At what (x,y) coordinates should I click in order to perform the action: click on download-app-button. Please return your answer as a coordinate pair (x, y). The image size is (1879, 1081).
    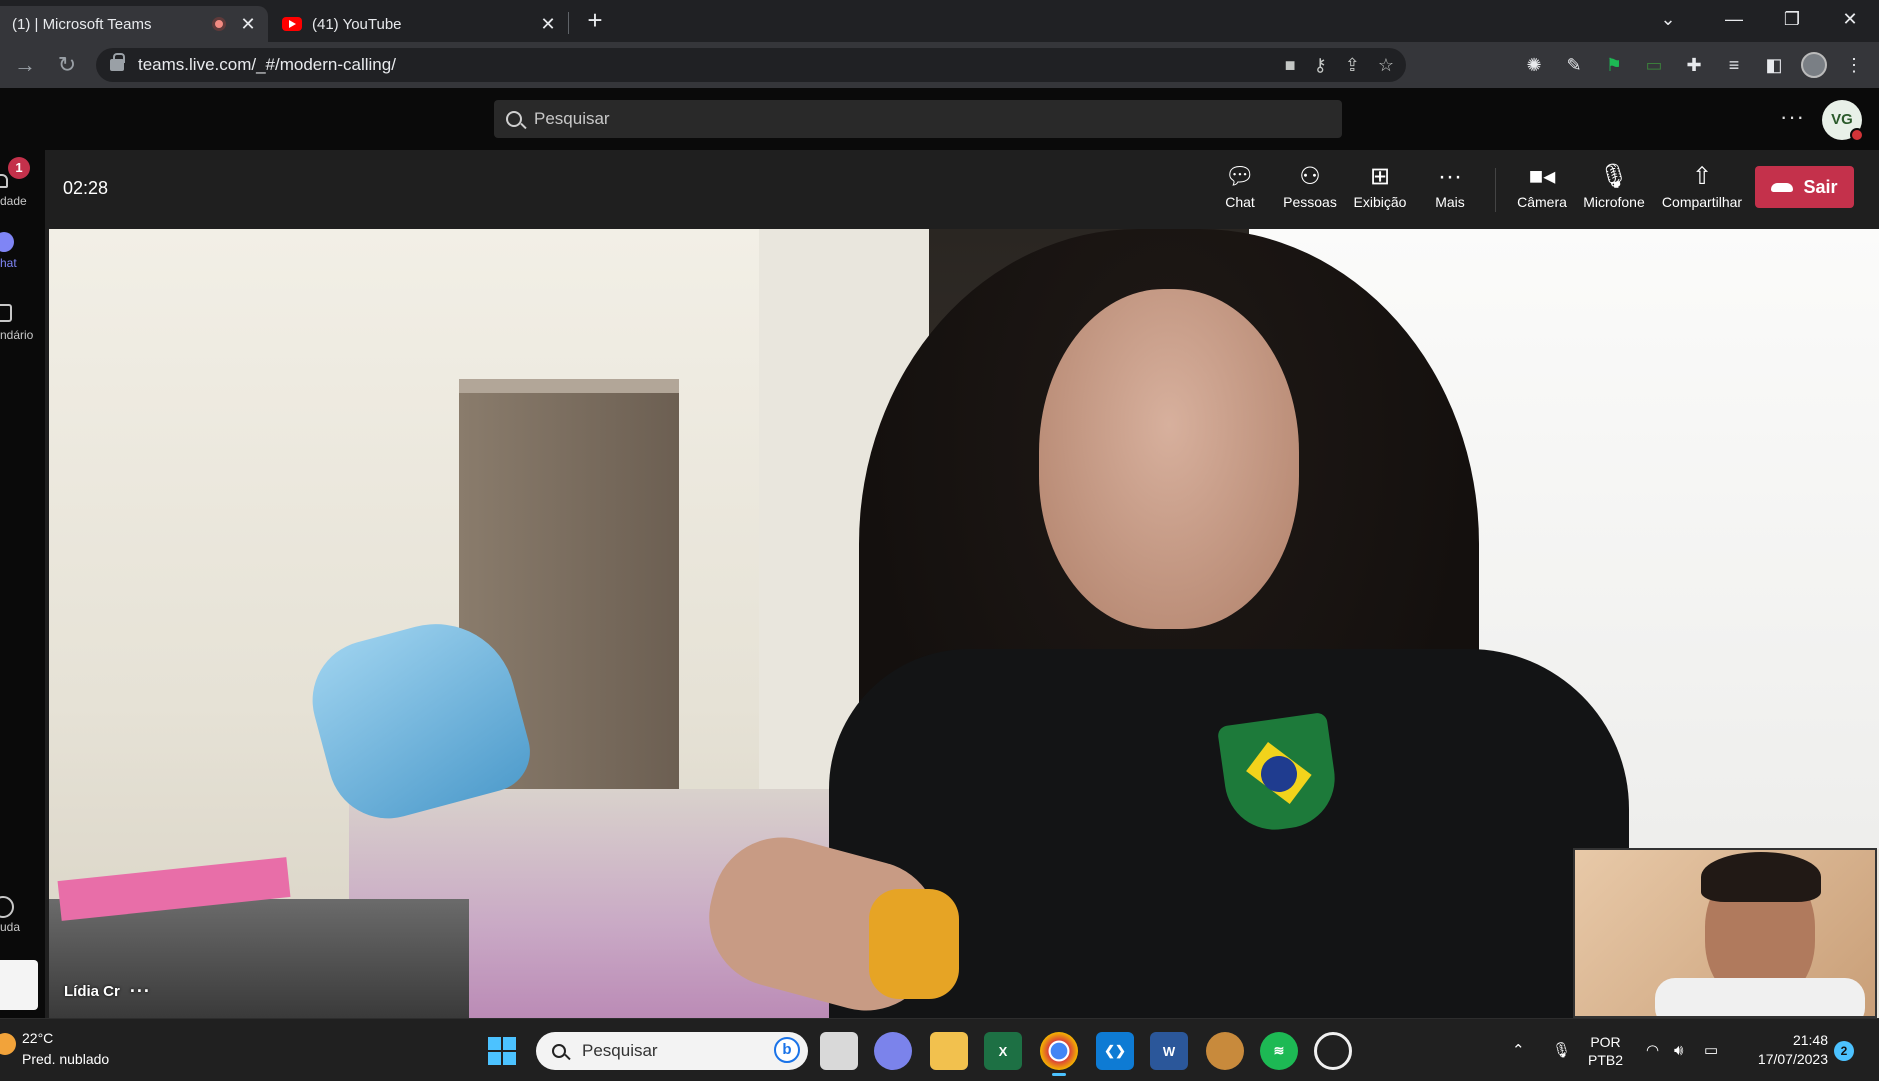
    Looking at the image, I should click on (19, 985).